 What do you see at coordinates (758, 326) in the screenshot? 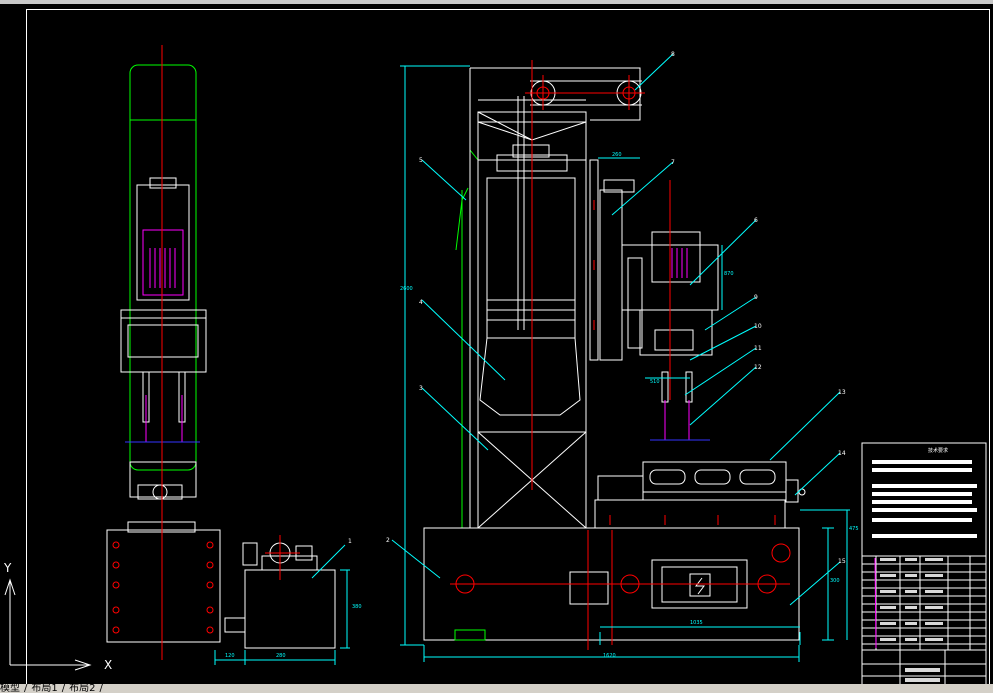
I see `svg-text: 10` at bounding box center [758, 326].